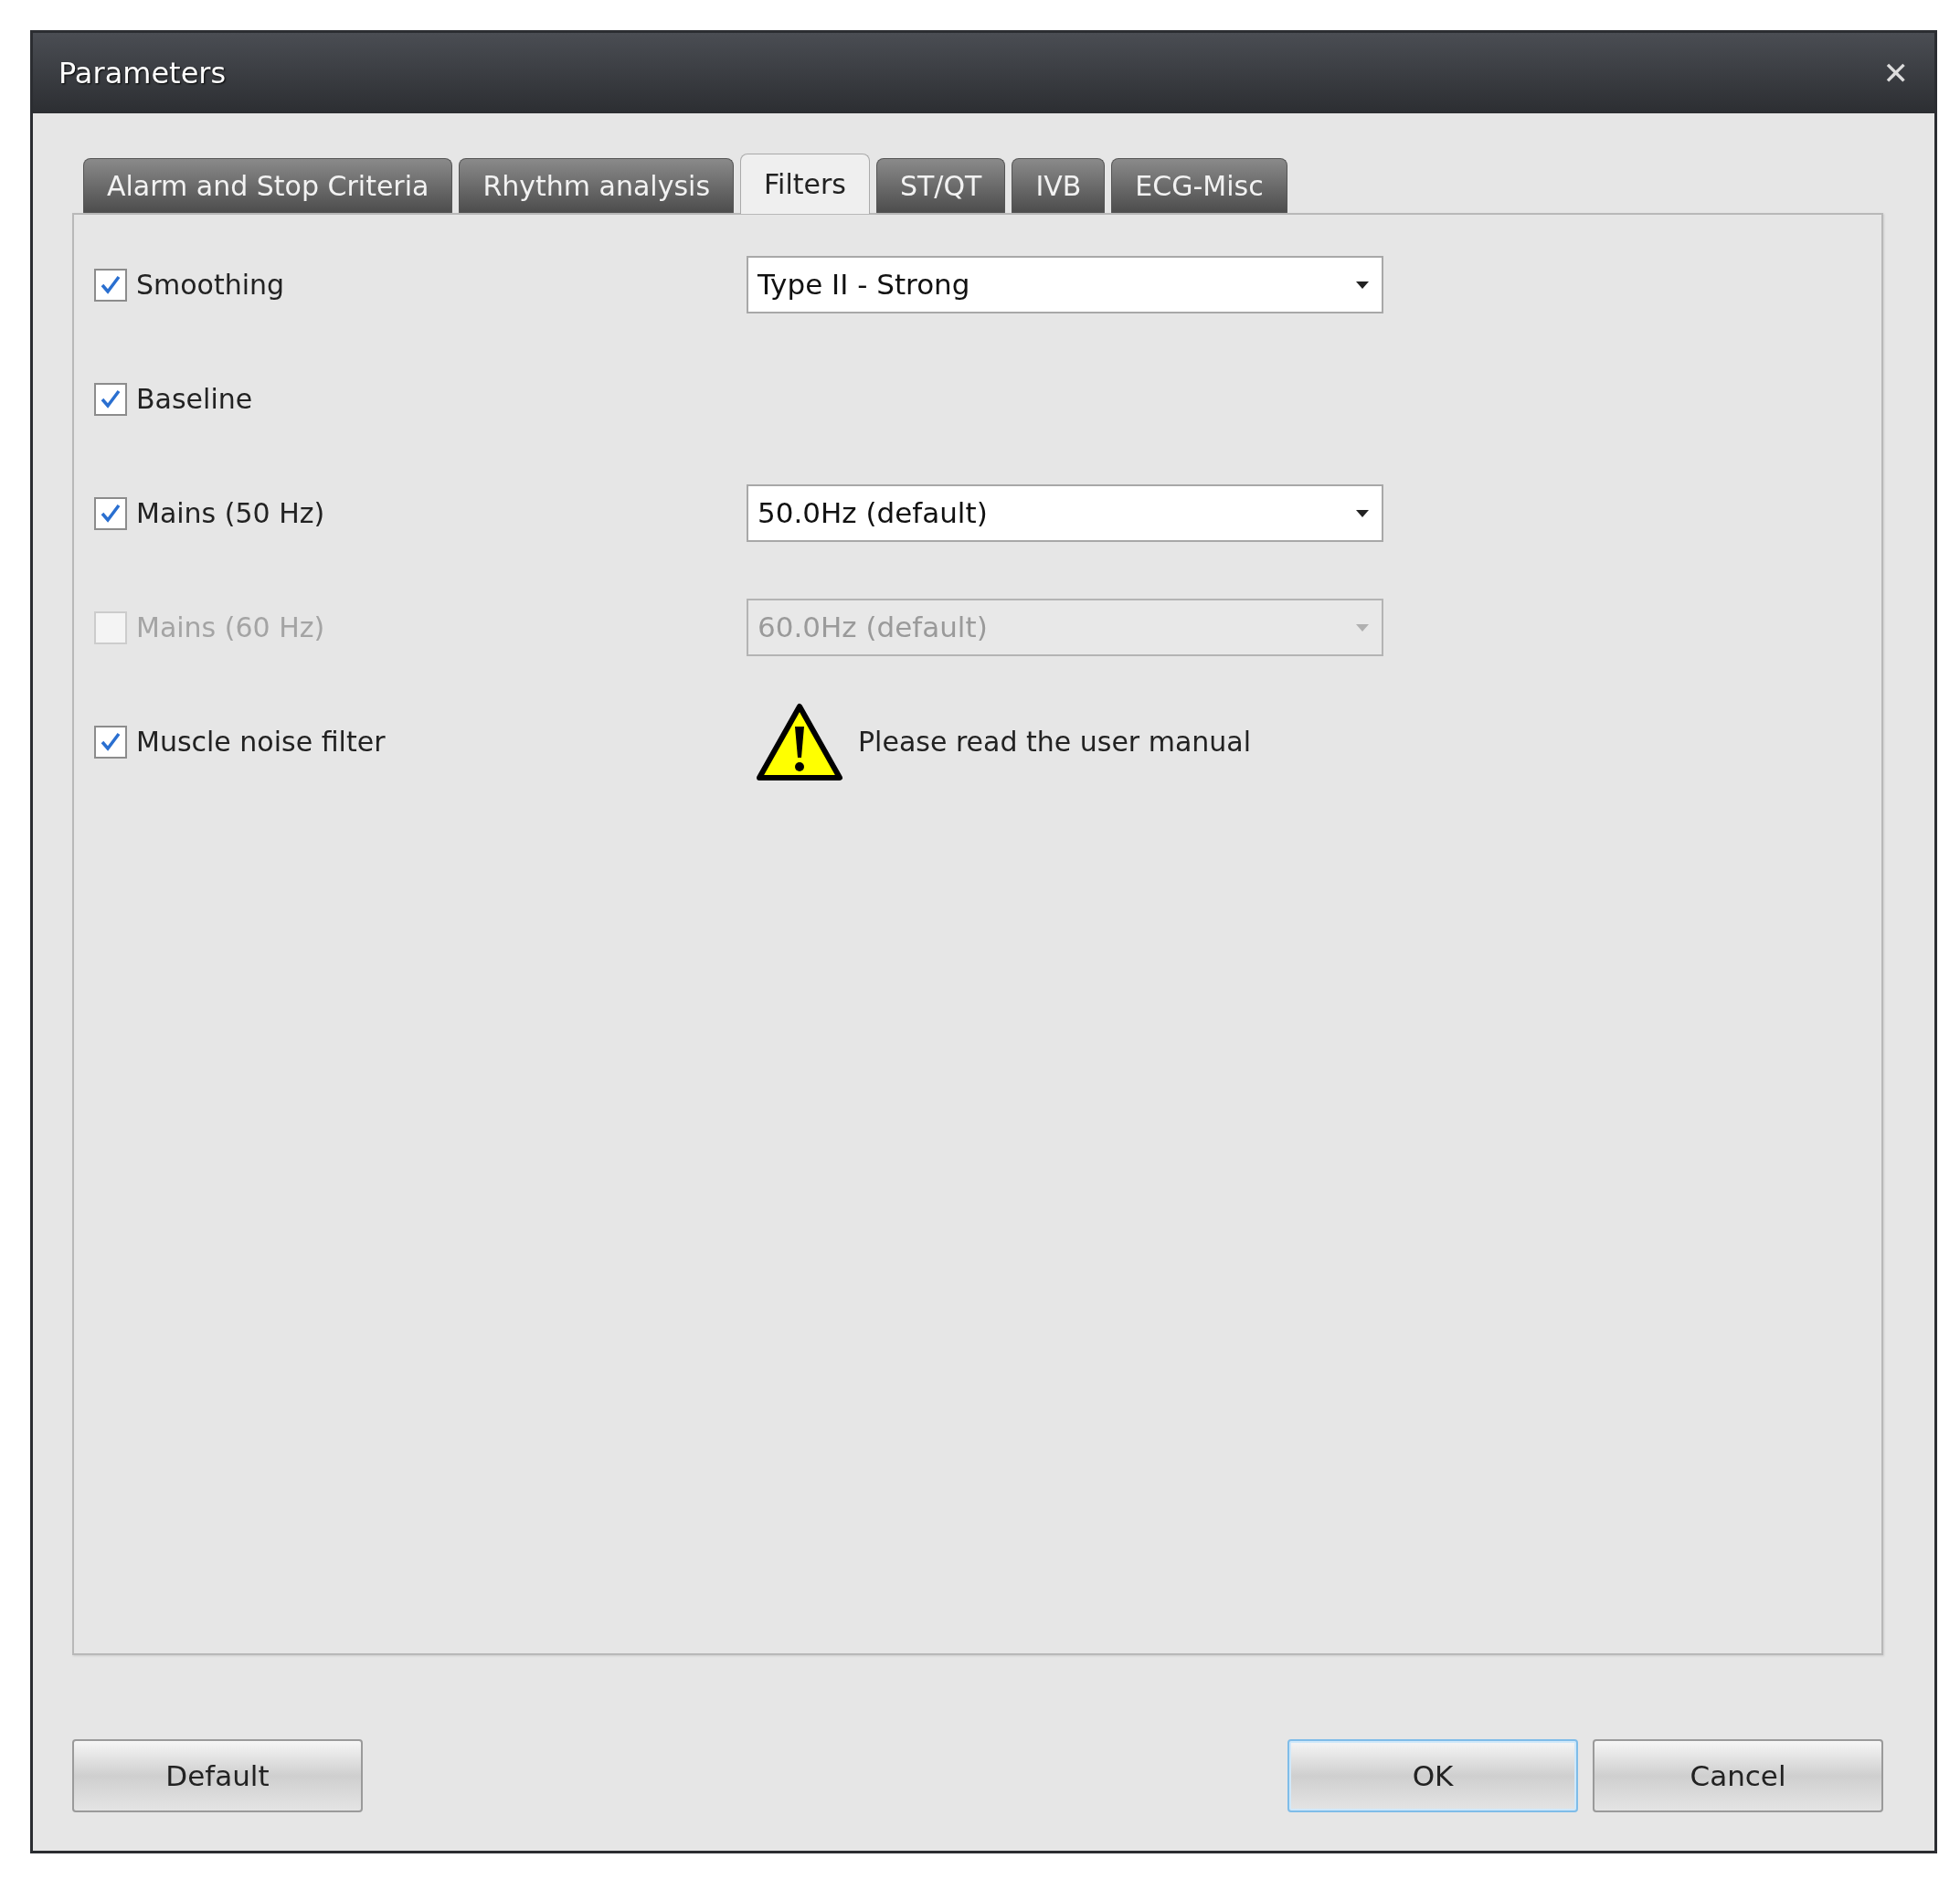 The width and height of the screenshot is (1960, 1890). Describe the element at coordinates (218, 1775) in the screenshot. I see `dialog-button: Default` at that location.